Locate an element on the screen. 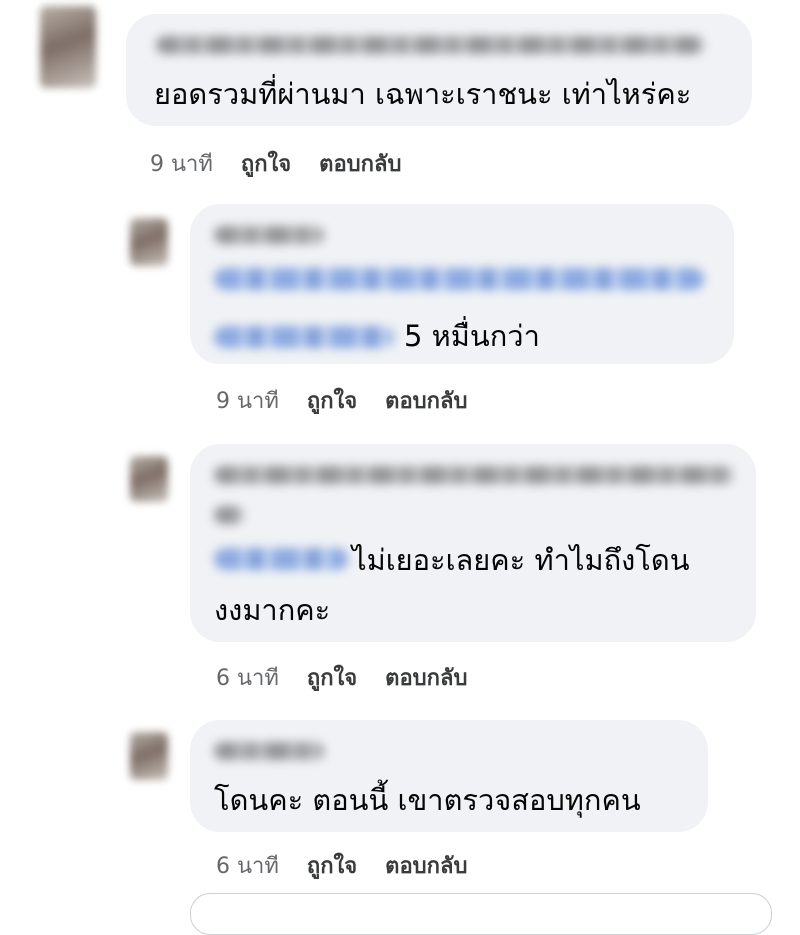 Image resolution: width=800 pixels, height=935 pixels. comment-bubble: ไม่เยอะเลยคะ ทำไมถึงโดน งงมากคะ is located at coordinates (473, 543).